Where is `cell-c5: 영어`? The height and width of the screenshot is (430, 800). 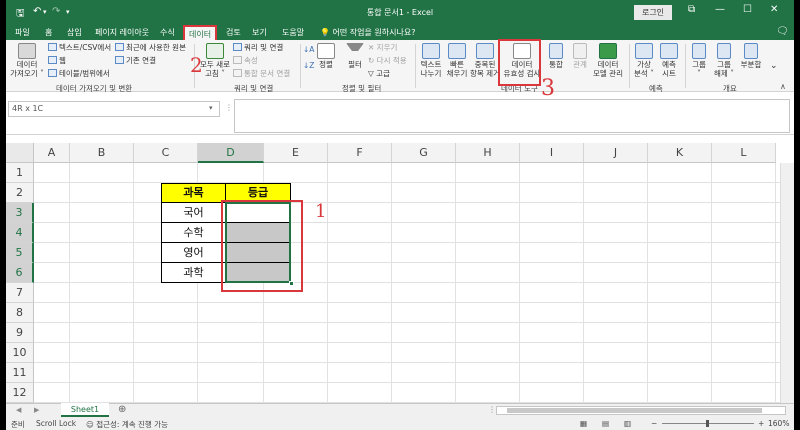
cell-c5: 영어 is located at coordinates (193, 252).